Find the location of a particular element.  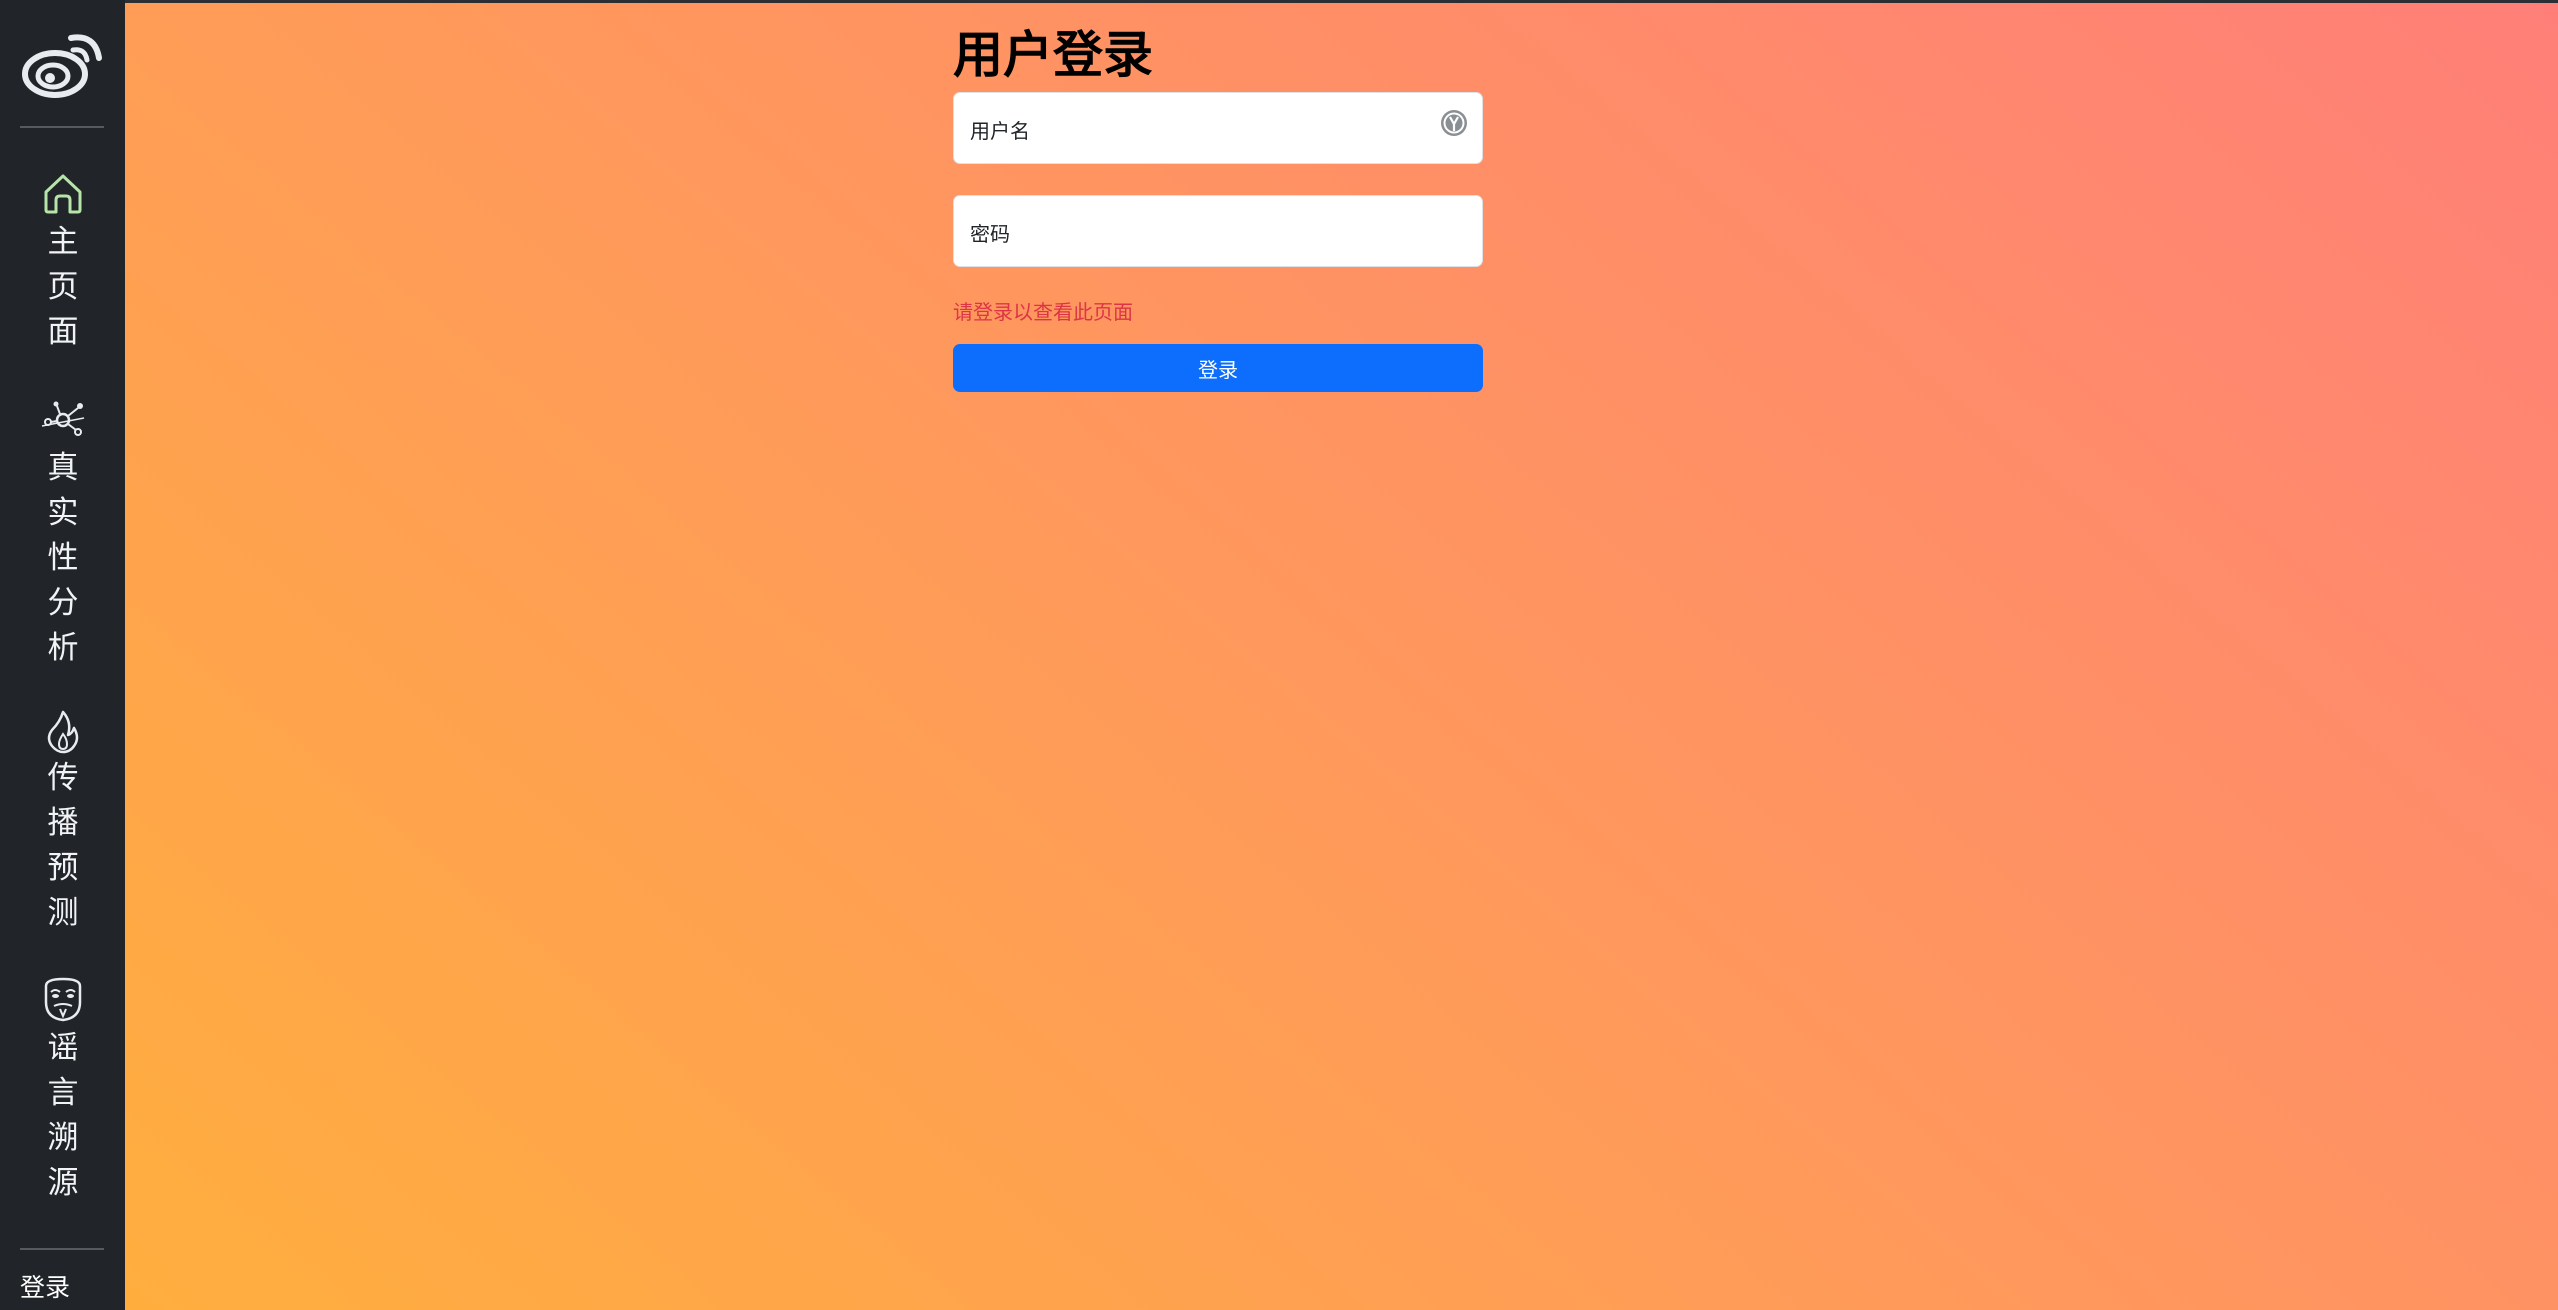

page-title: 用户登录 is located at coordinates (1053, 55).